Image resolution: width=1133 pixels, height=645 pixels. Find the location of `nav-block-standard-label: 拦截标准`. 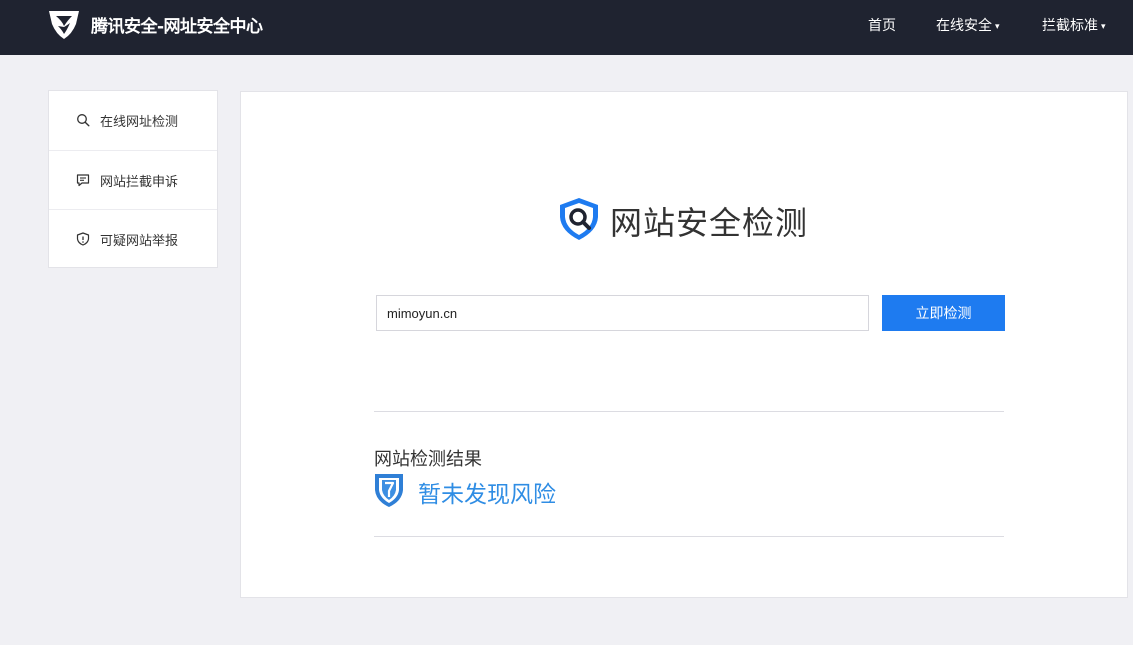

nav-block-standard-label: 拦截标准 is located at coordinates (1070, 26).